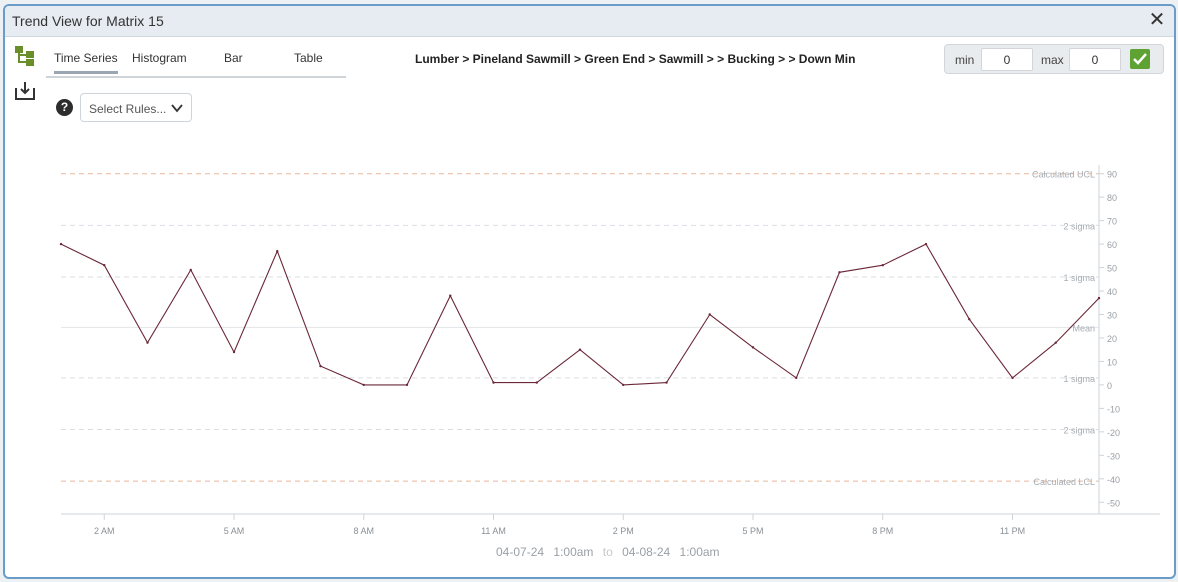 The image size is (1178, 582). What do you see at coordinates (1112, 175) in the screenshot?
I see `y-tick-label: 90` at bounding box center [1112, 175].